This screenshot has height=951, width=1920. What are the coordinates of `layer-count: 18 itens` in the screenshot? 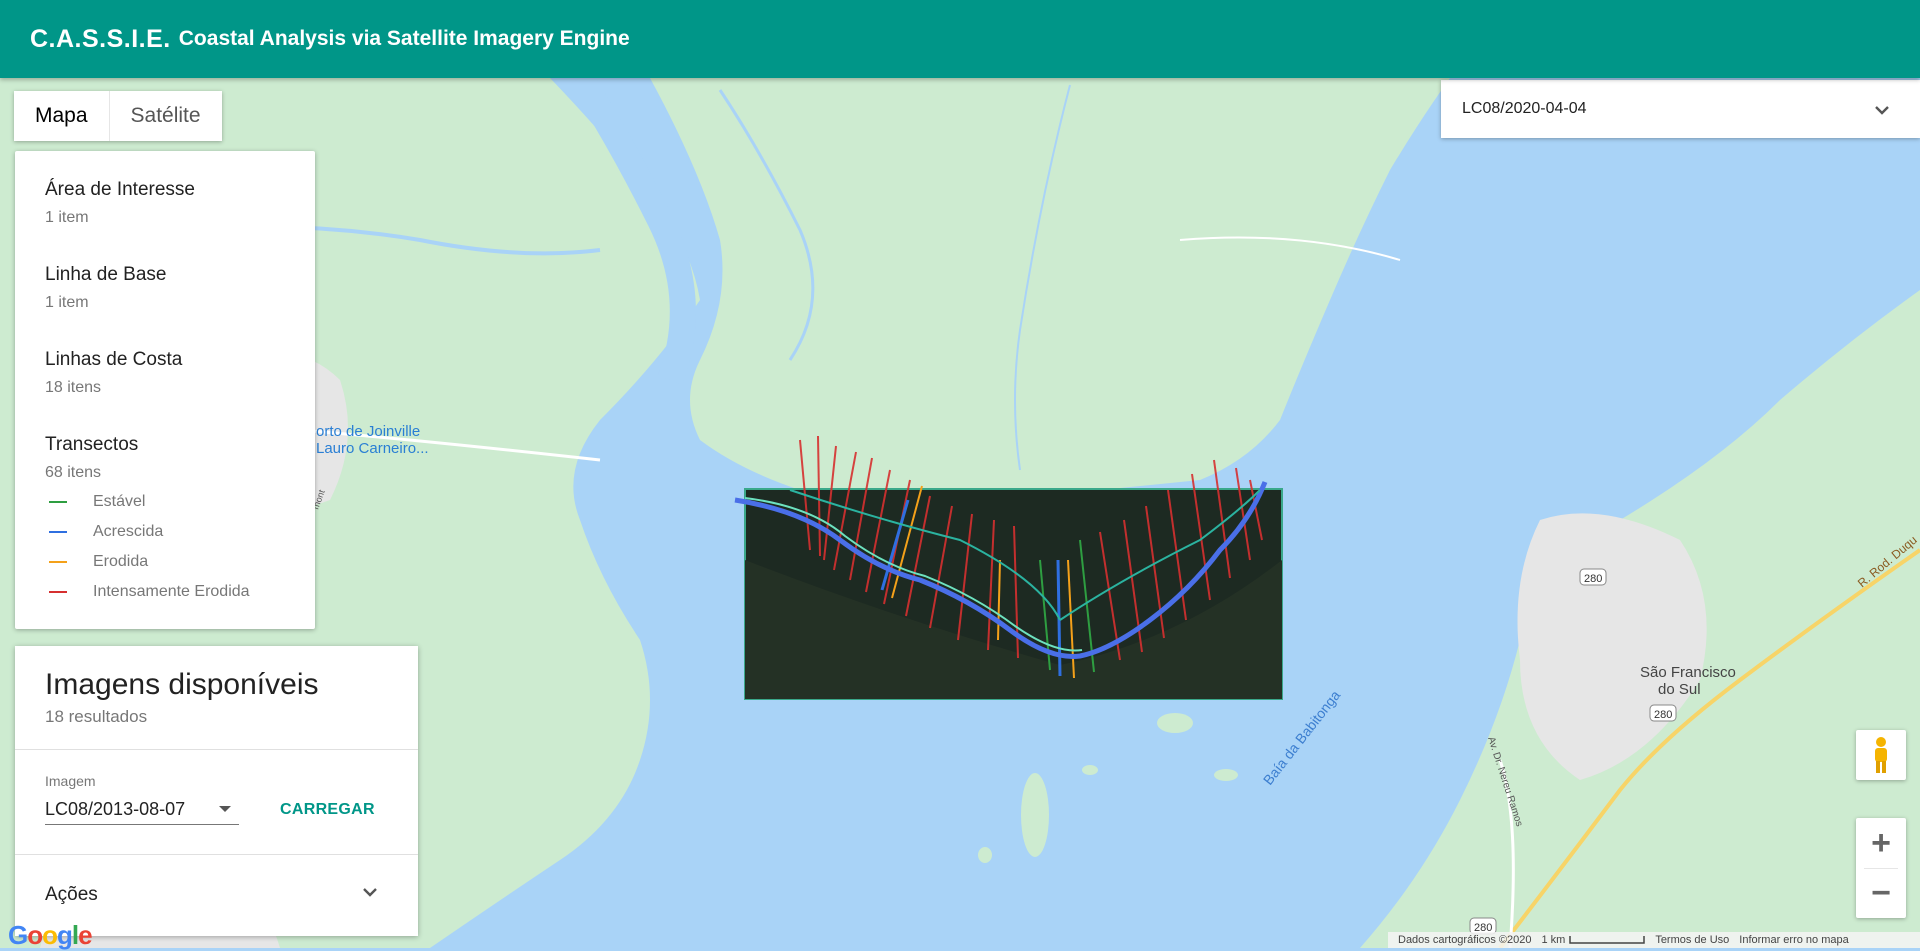 It's located at (73, 387).